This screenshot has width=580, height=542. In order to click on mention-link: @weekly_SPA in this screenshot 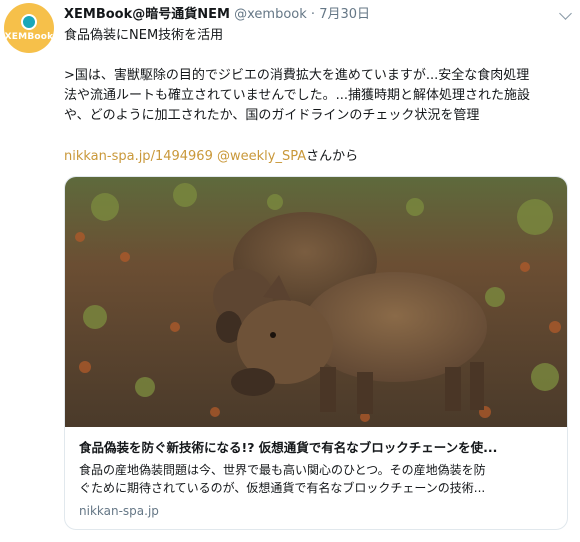, I will do `click(261, 156)`.